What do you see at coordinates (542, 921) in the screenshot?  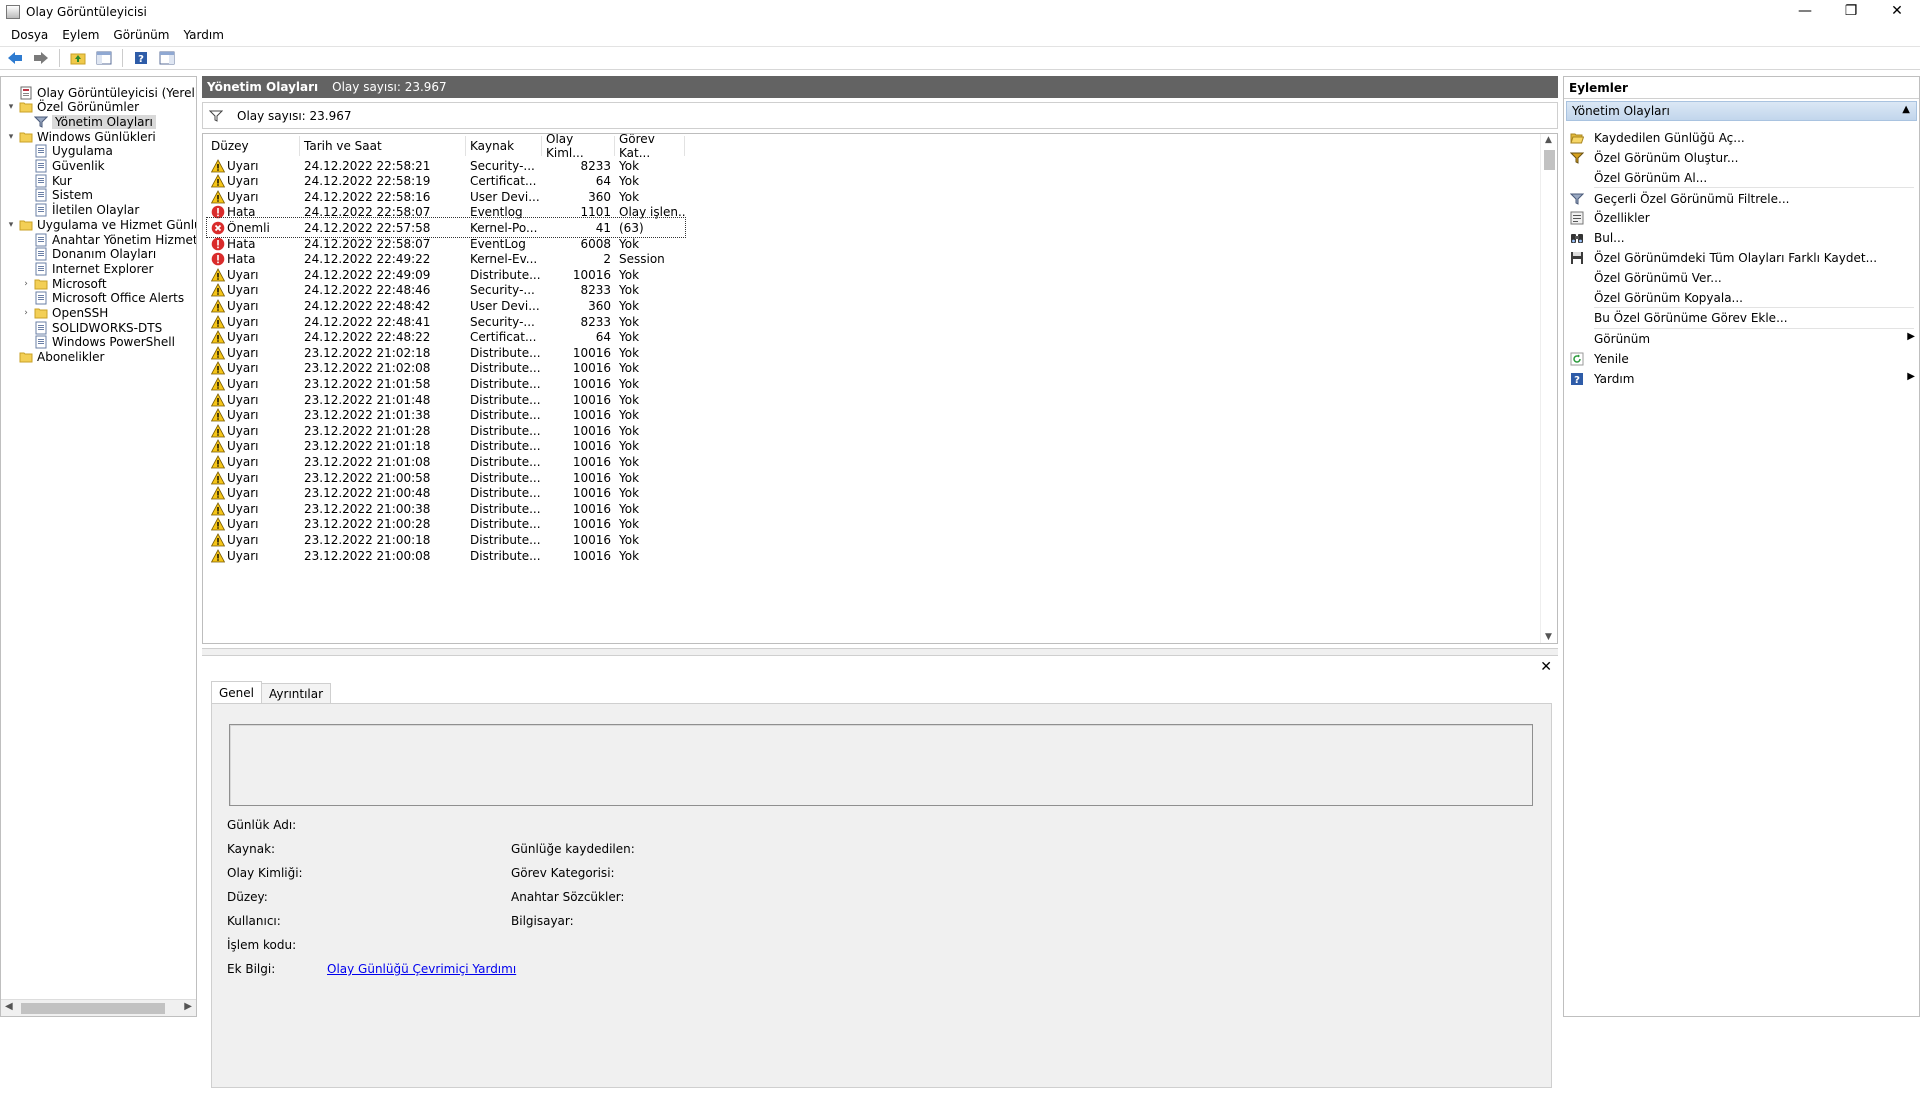 I see `field-computer: Bilgisayar:` at bounding box center [542, 921].